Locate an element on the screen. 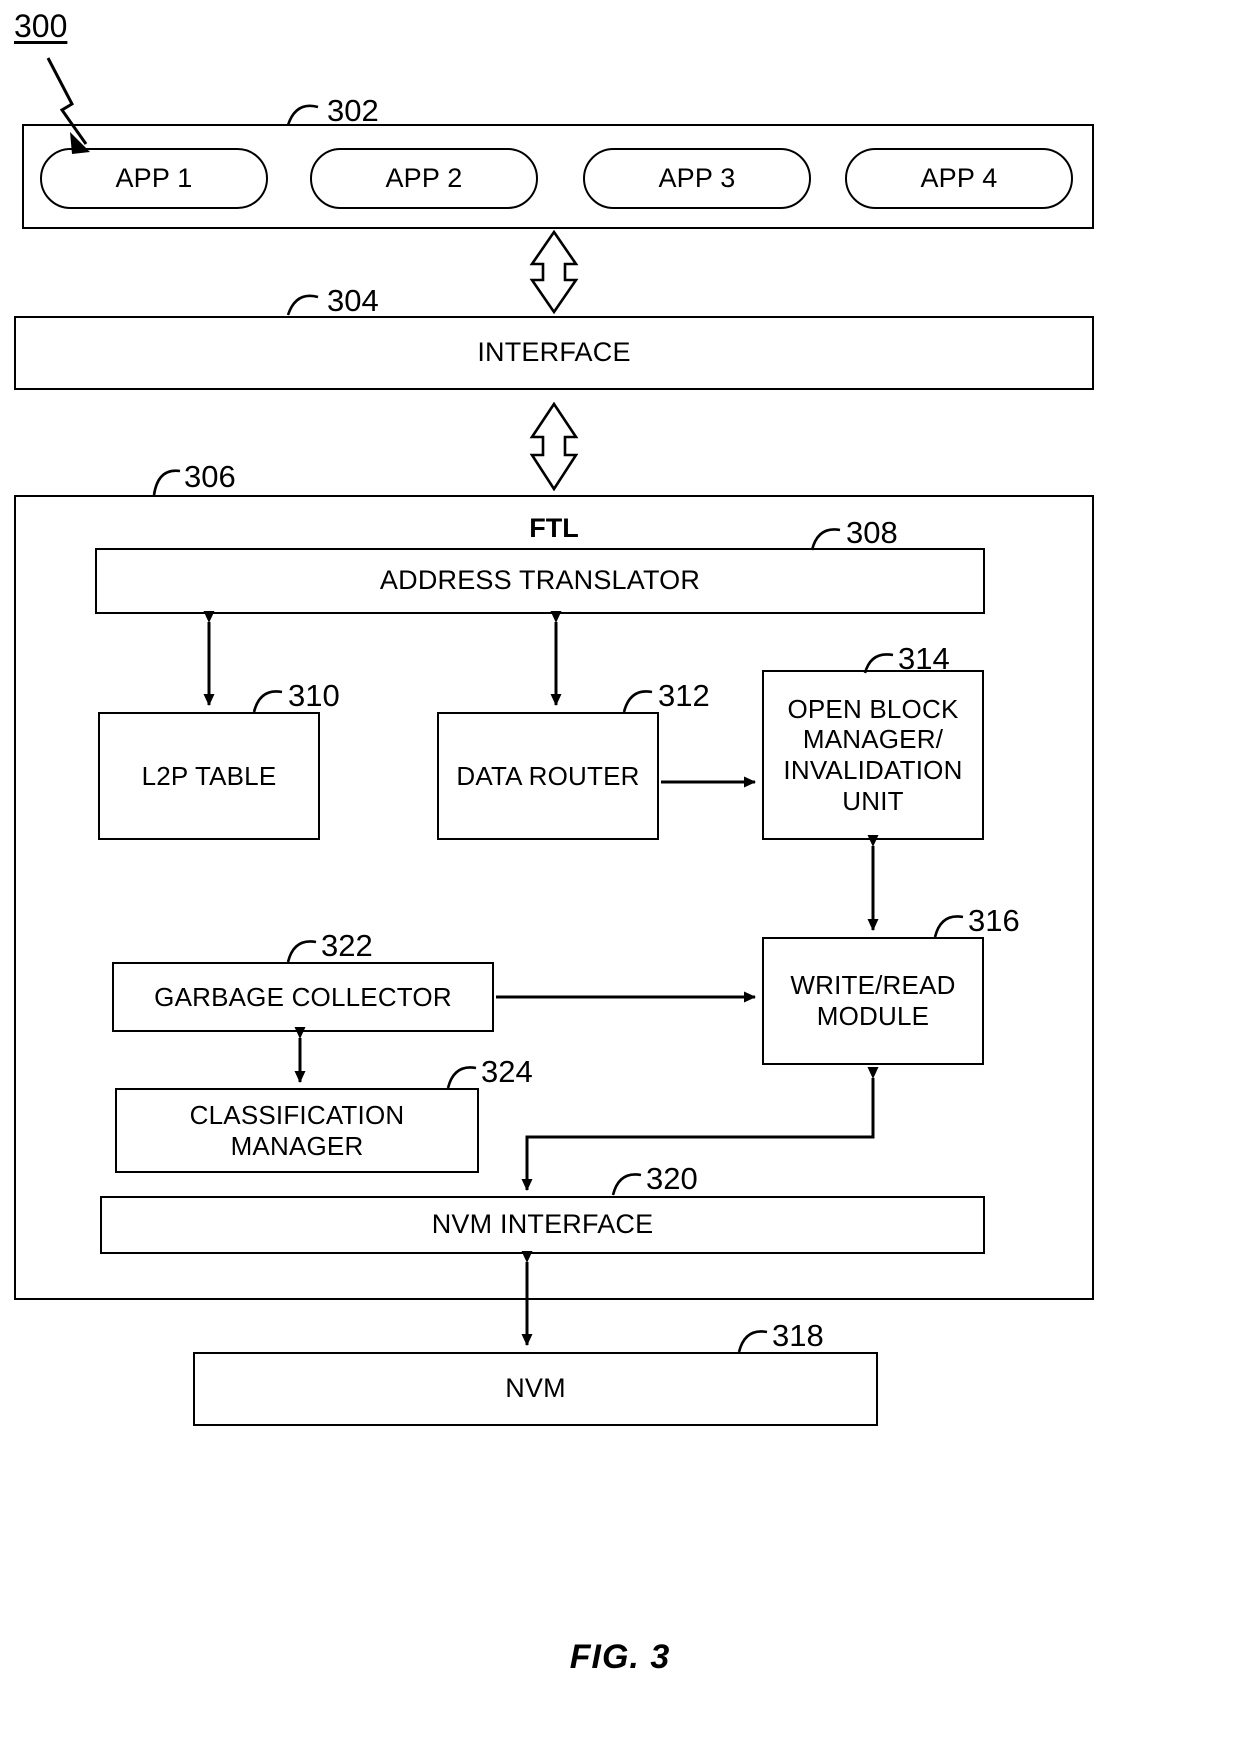 This screenshot has width=1240, height=1763. l2p-table-label: L2P TABLE is located at coordinates (209, 775).